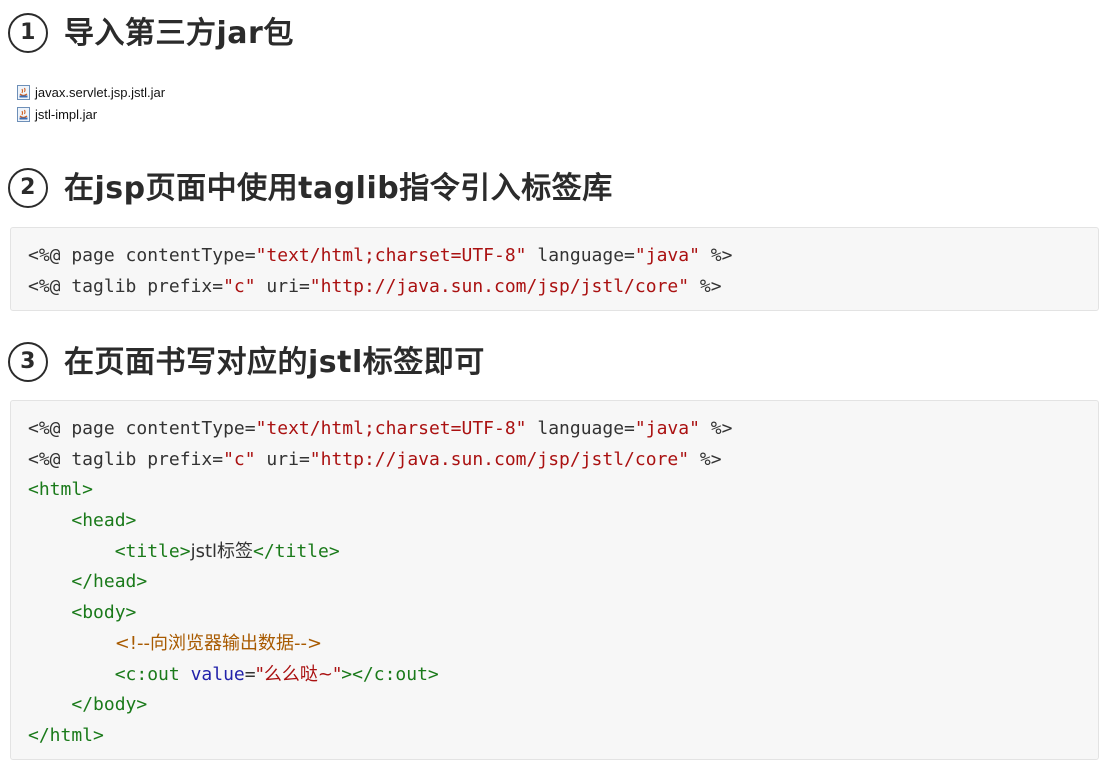 Image resolution: width=1109 pixels, height=769 pixels. I want to click on code-token: "么么哒~", so click(298, 674).